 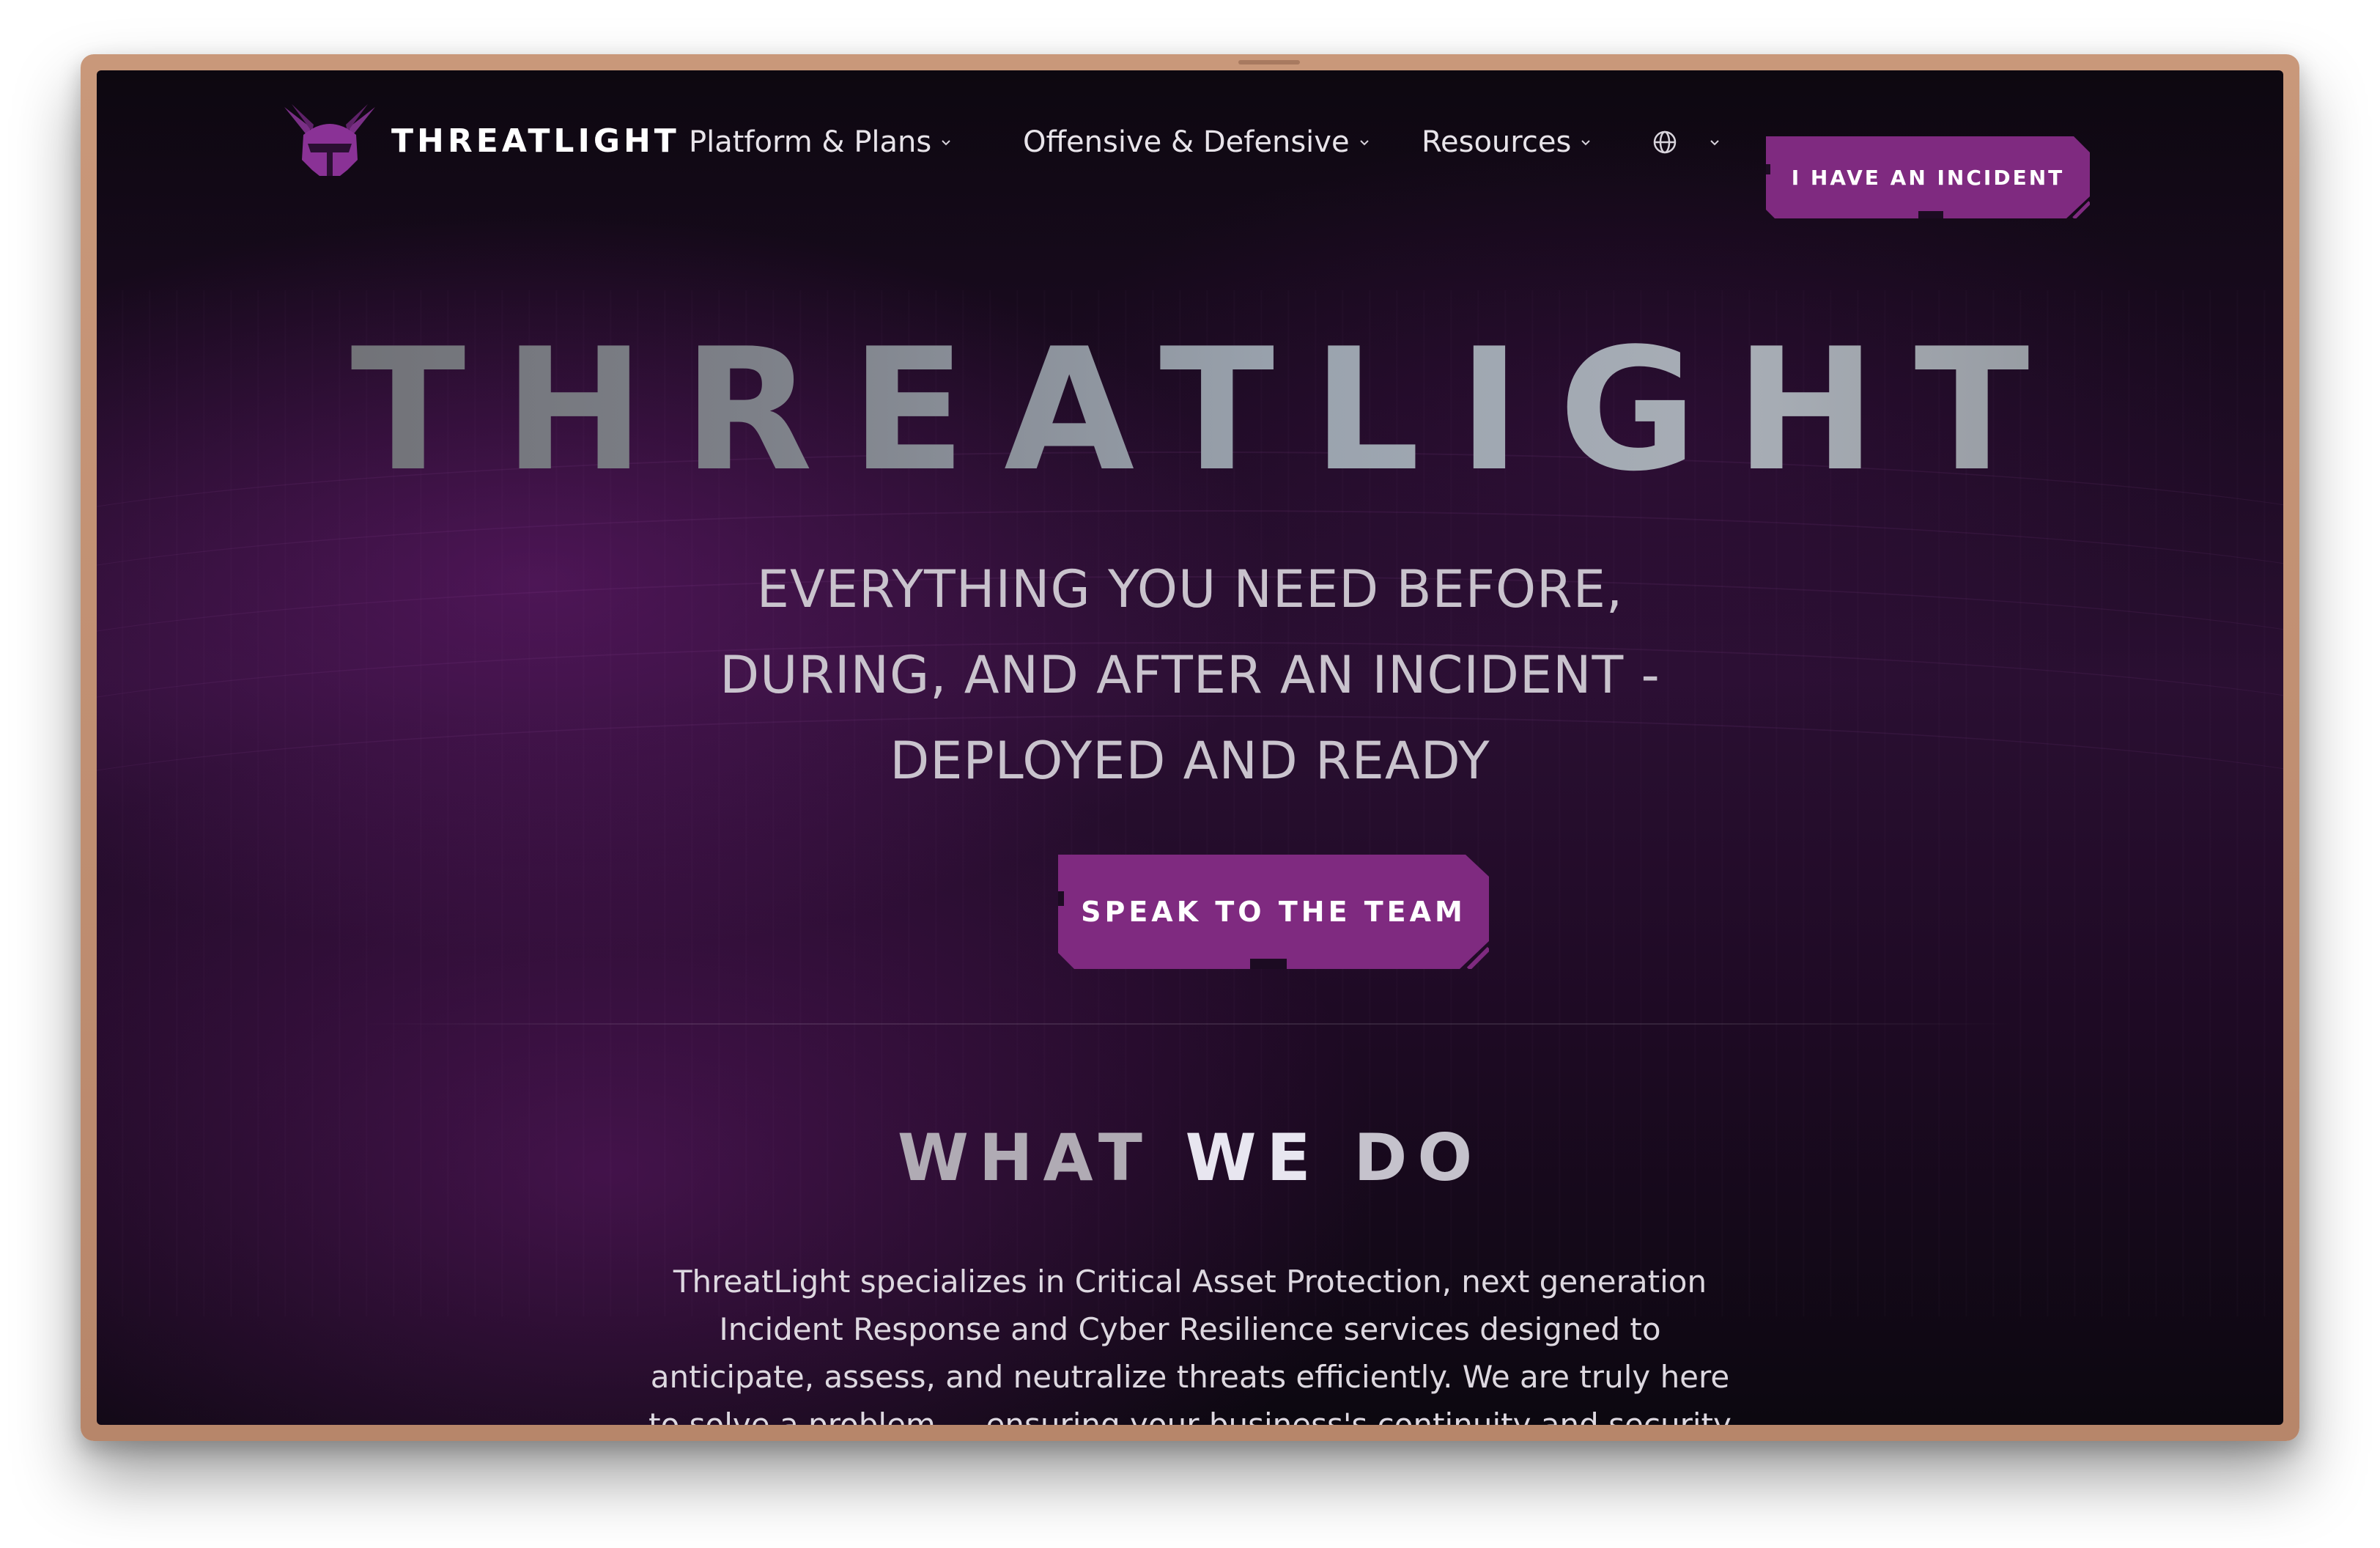 I want to click on heading-word: DO, so click(x=1418, y=1157).